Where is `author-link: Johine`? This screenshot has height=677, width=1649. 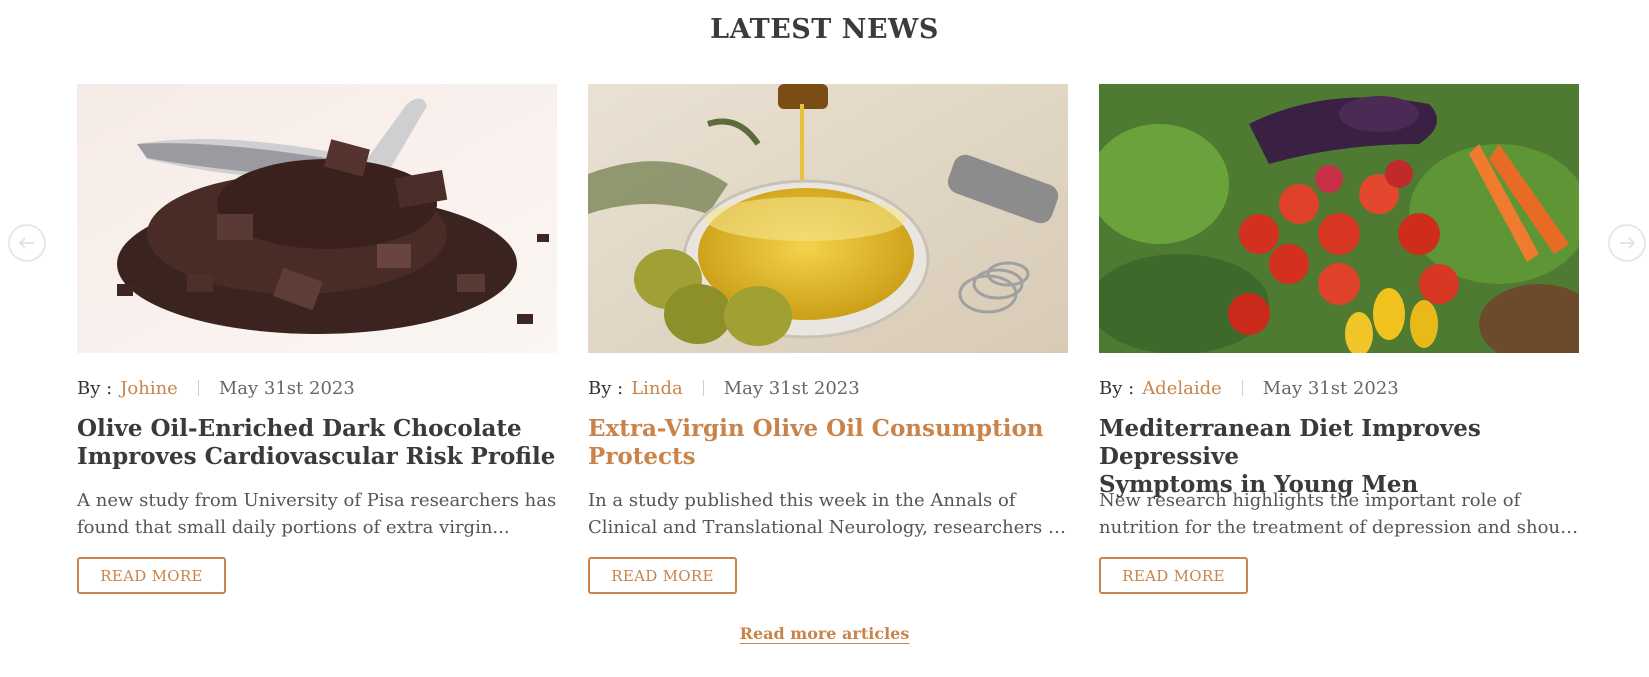
author-link: Johine is located at coordinates (149, 388).